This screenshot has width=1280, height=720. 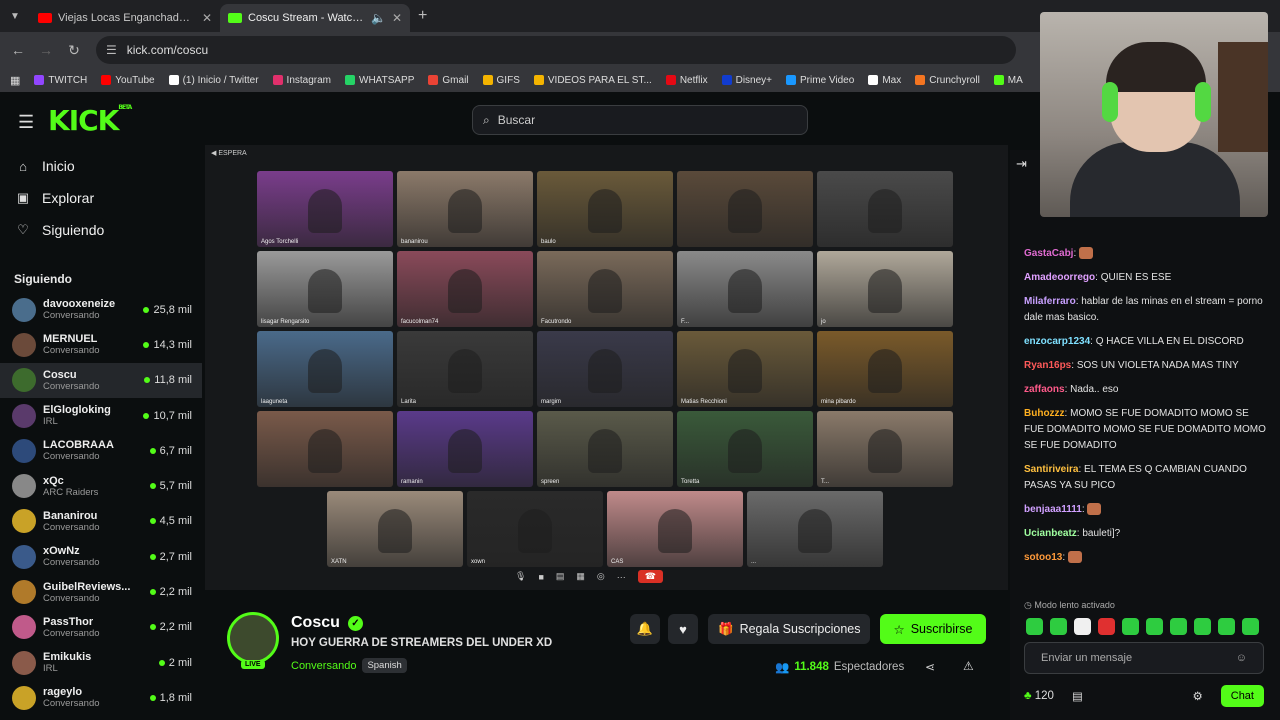 I want to click on bookmark-item: TWITCH, so click(x=60, y=80).